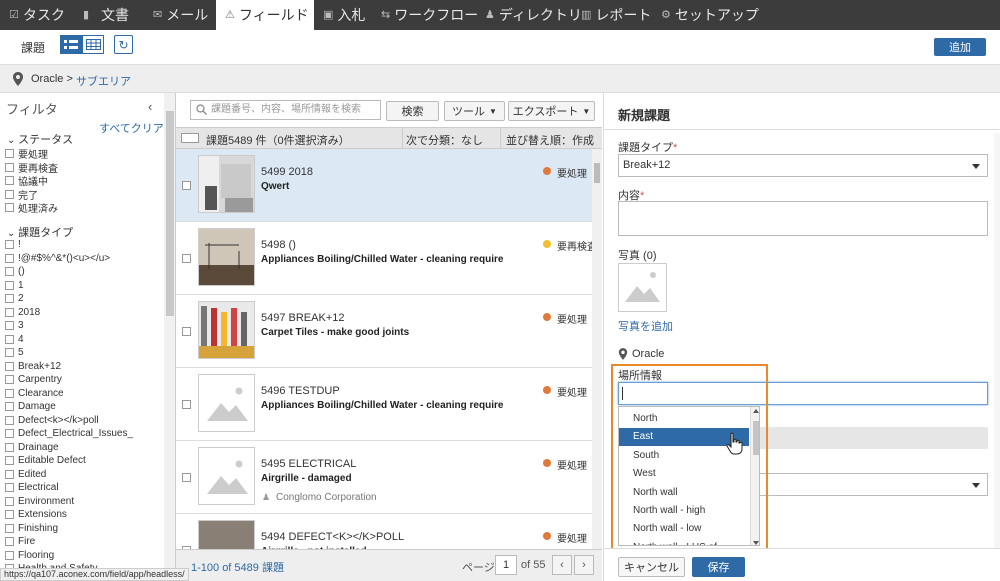 The height and width of the screenshot is (581, 1000). What do you see at coordinates (32, 447) in the screenshot?
I see `filter-option: Drainage` at bounding box center [32, 447].